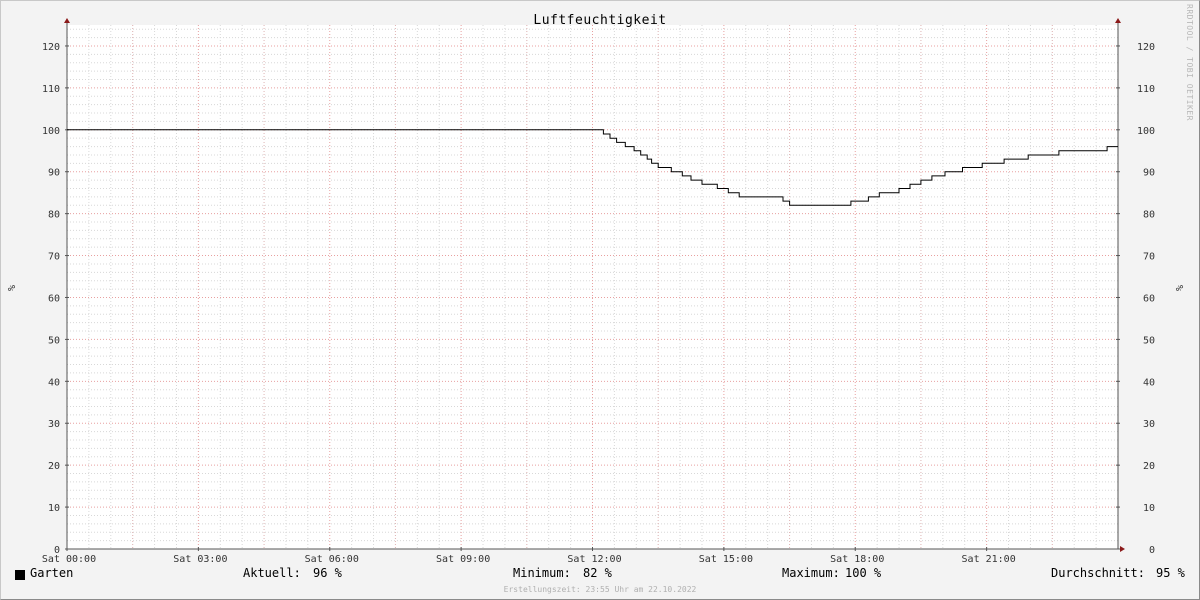 Image resolution: width=1200 pixels, height=600 pixels. What do you see at coordinates (1170, 573) in the screenshot?
I see `avg-value: 95 %` at bounding box center [1170, 573].